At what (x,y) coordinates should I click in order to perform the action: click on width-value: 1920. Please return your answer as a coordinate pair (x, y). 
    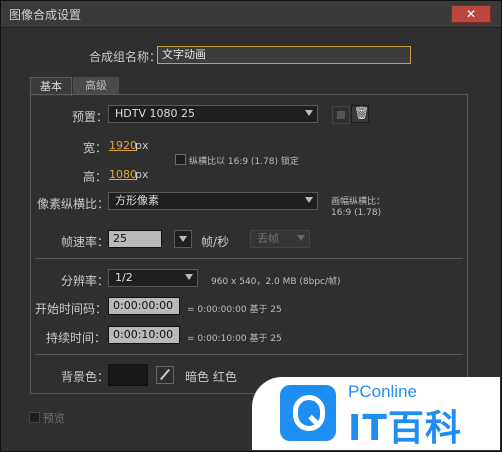
    Looking at the image, I should click on (123, 145).